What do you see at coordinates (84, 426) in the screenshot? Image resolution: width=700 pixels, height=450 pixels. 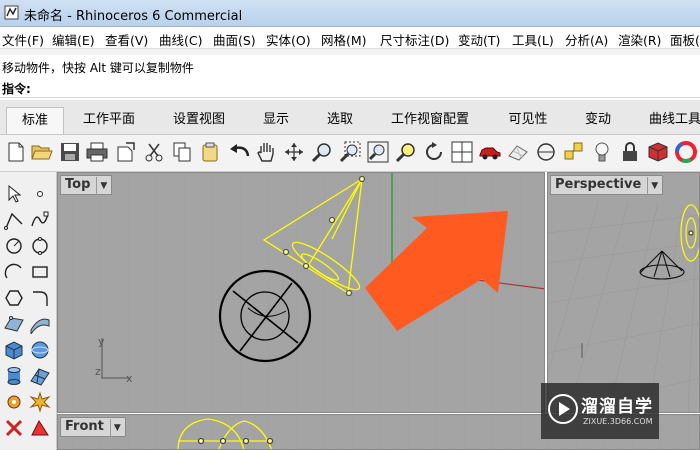 I see `viewport-title-front-text: Front` at bounding box center [84, 426].